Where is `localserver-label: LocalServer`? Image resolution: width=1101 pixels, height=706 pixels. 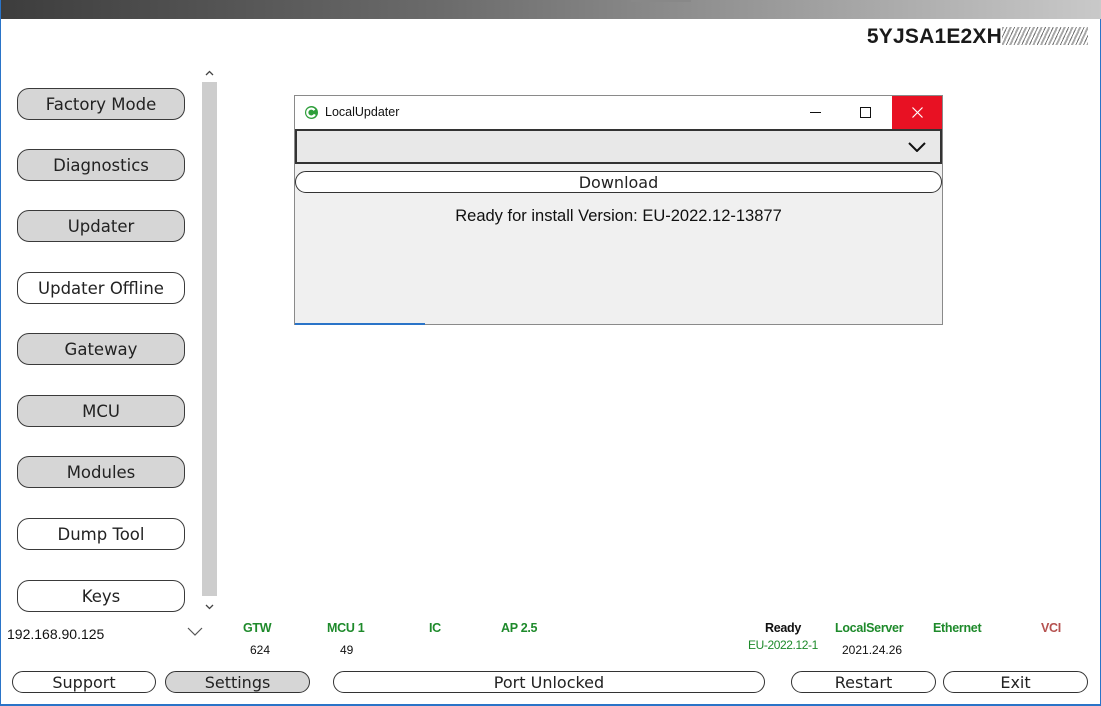 localserver-label: LocalServer is located at coordinates (869, 628).